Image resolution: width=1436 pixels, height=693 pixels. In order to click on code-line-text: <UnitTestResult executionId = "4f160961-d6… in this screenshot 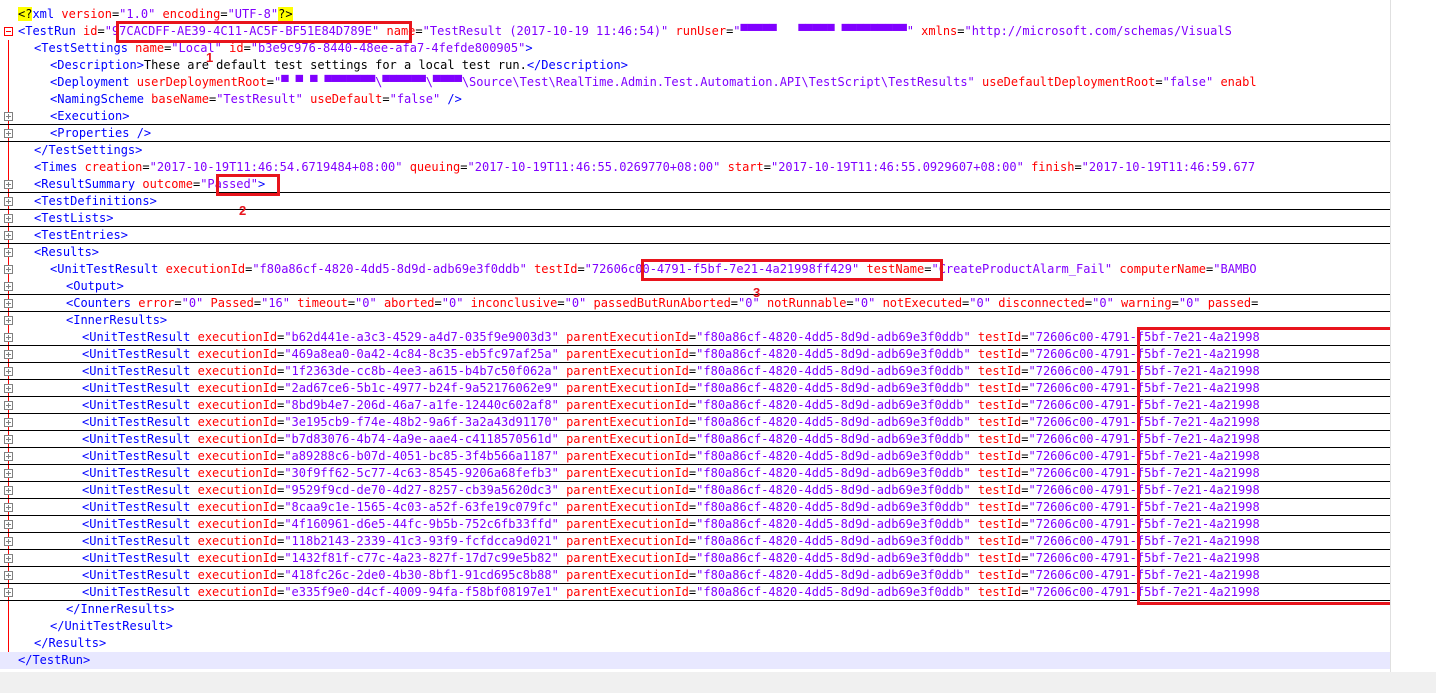, I will do `click(671, 524)`.